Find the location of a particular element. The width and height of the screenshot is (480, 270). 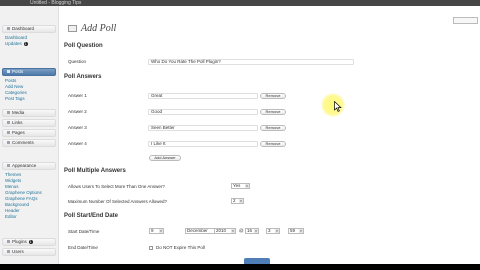

users-icon is located at coordinates (8, 252).